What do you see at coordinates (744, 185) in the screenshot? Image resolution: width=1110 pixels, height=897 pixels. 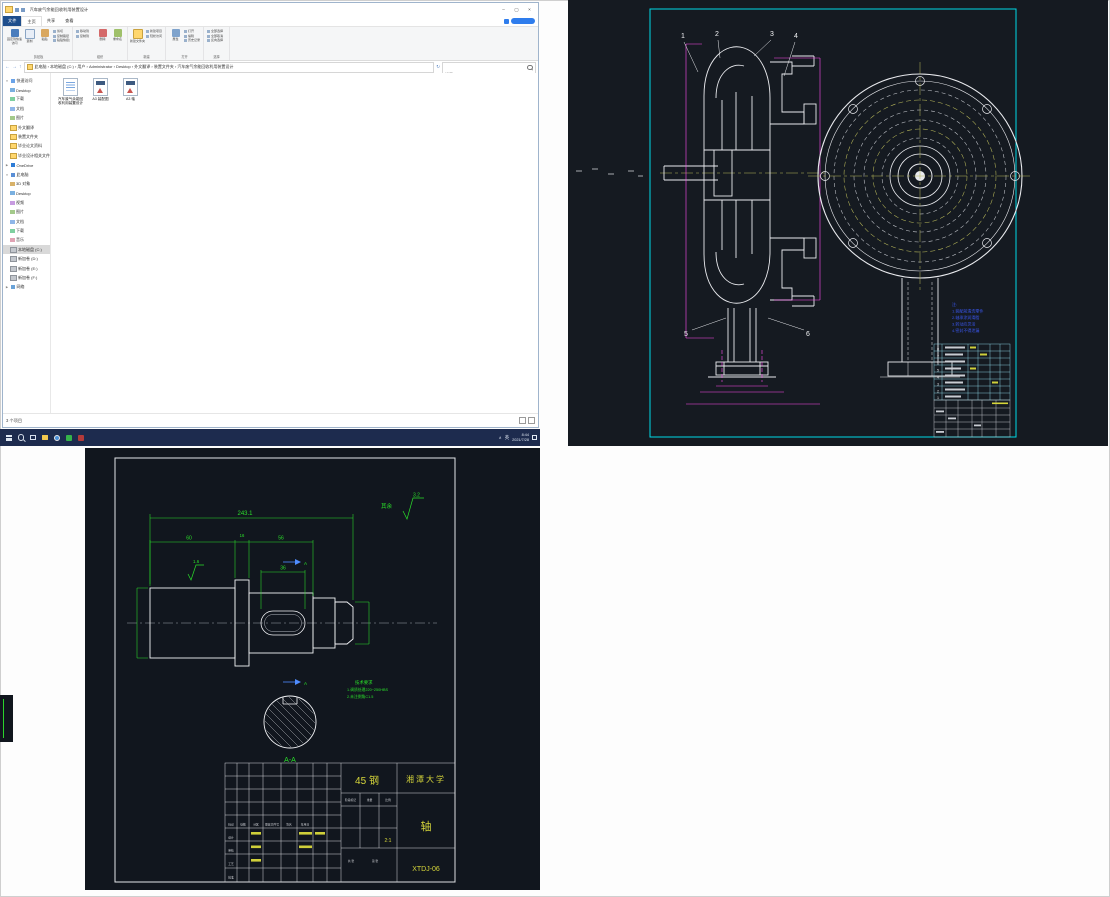 I see `balloon-leaders` at bounding box center [744, 185].